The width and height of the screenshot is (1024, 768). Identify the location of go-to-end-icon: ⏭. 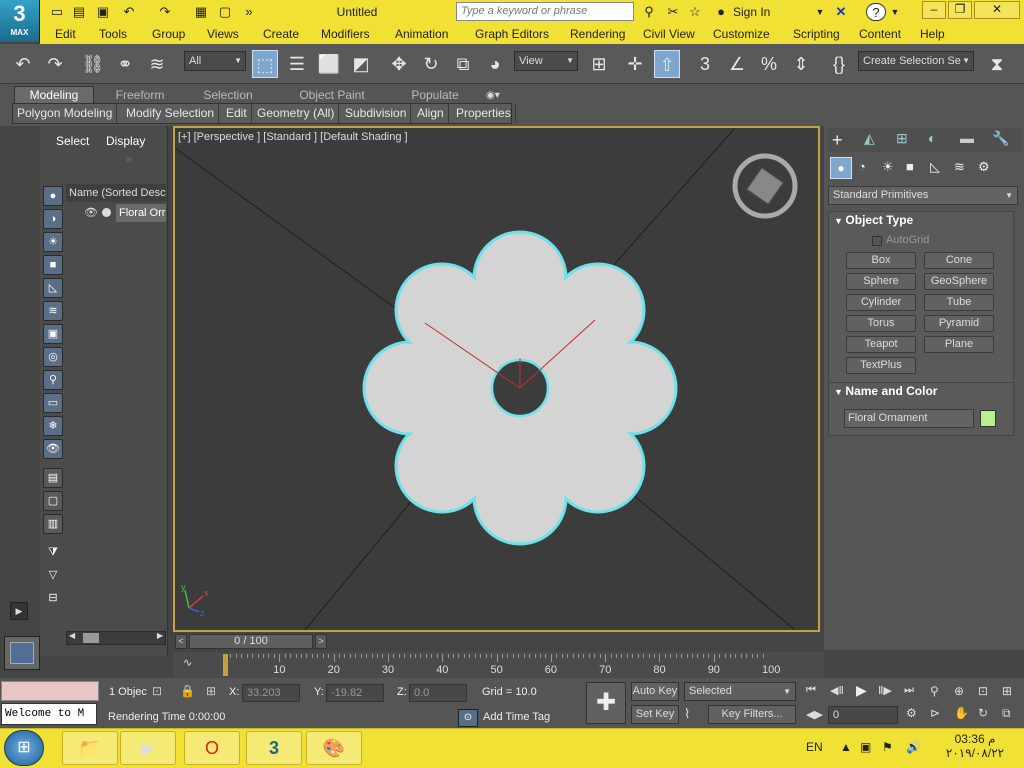
(914, 690).